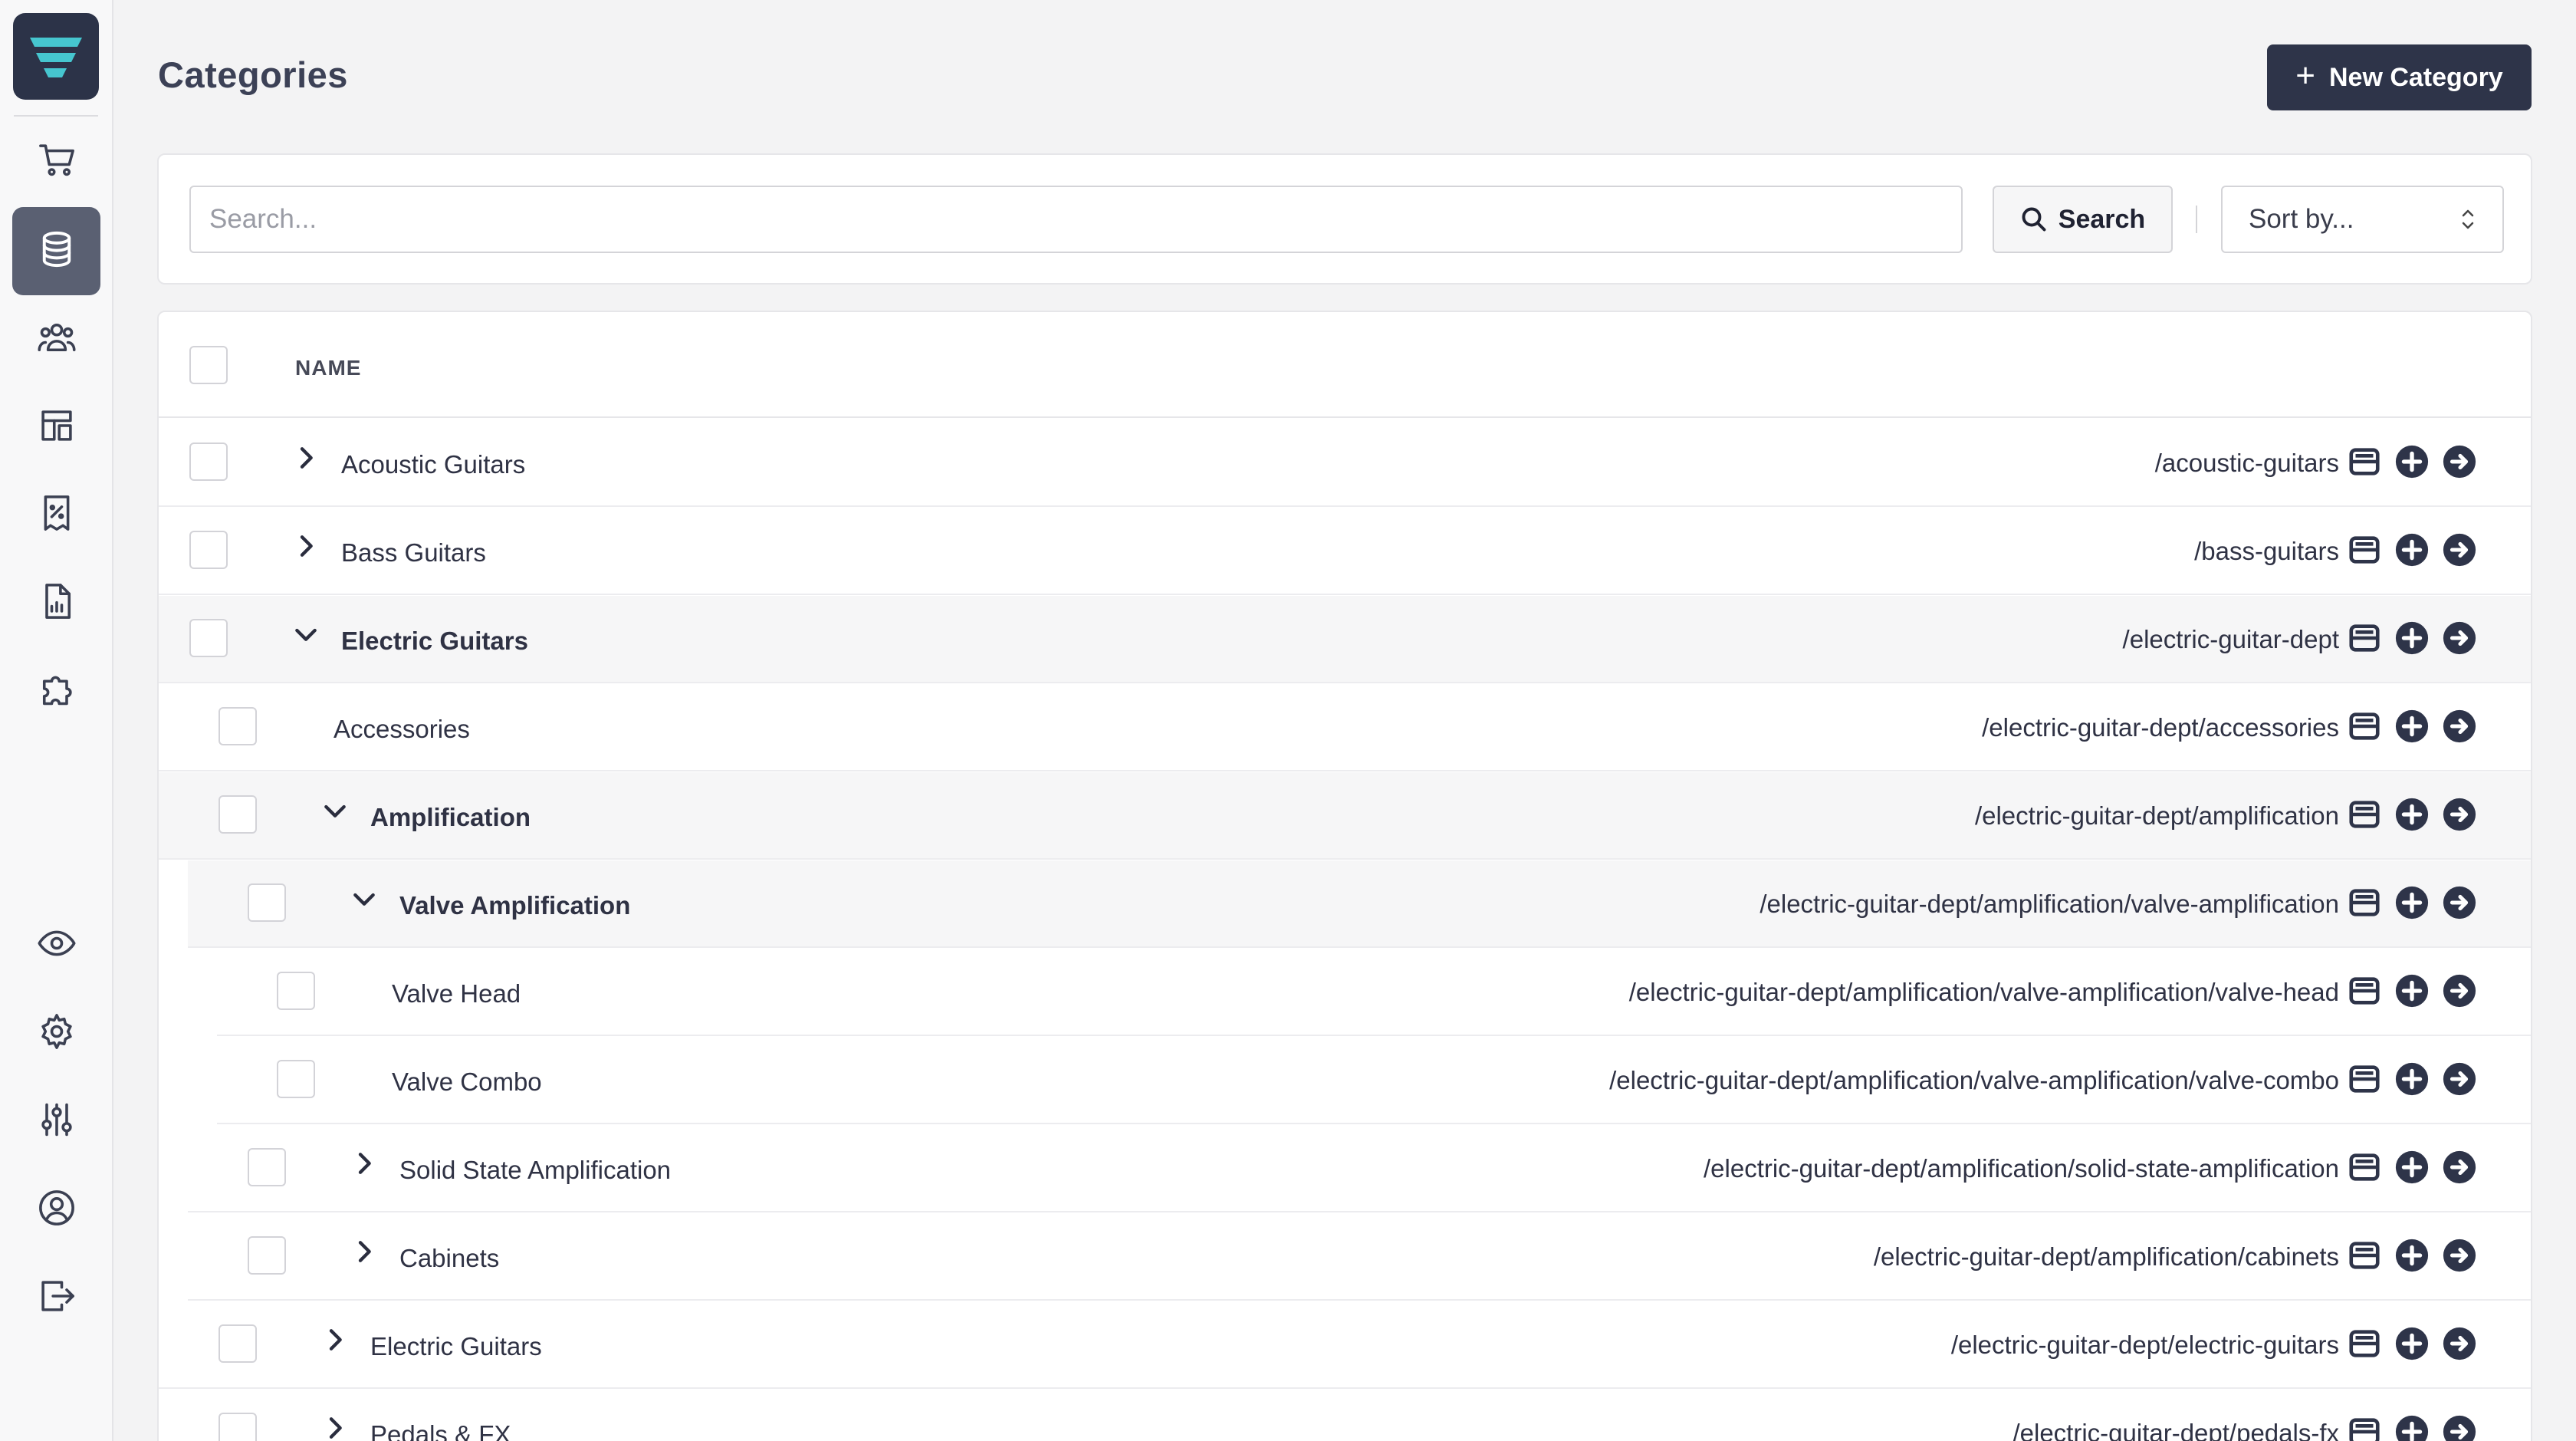 This screenshot has width=2576, height=1441. I want to click on sidebar-item-puzzle, so click(56, 690).